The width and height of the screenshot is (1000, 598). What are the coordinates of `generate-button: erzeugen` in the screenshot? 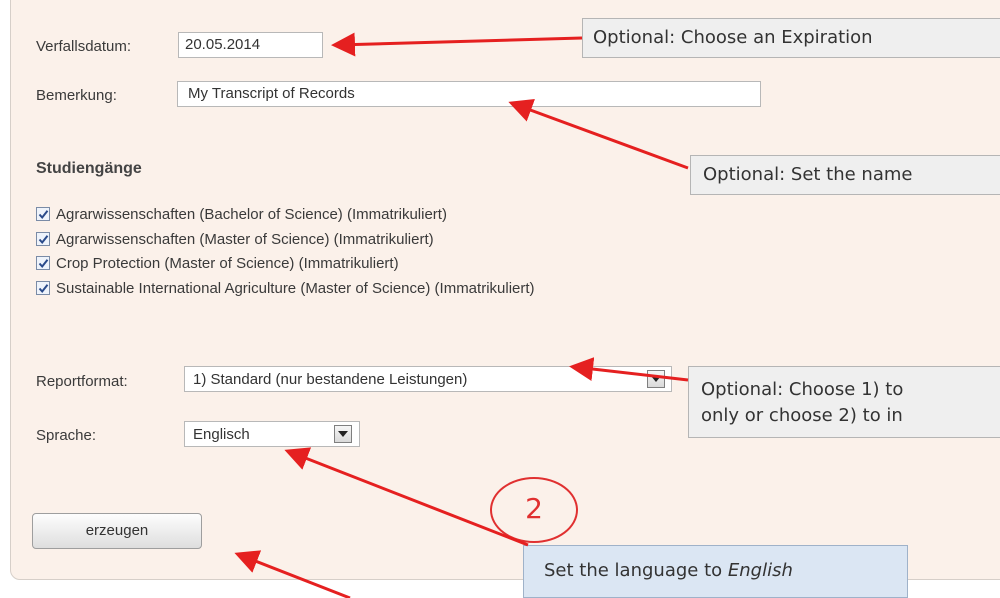 It's located at (117, 531).